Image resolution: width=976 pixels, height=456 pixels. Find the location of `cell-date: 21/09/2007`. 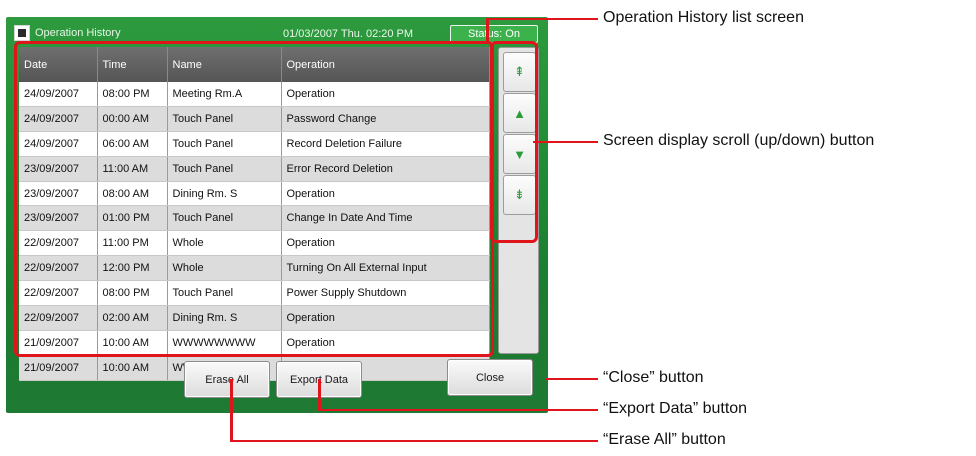

cell-date: 21/09/2007 is located at coordinates (58, 368).